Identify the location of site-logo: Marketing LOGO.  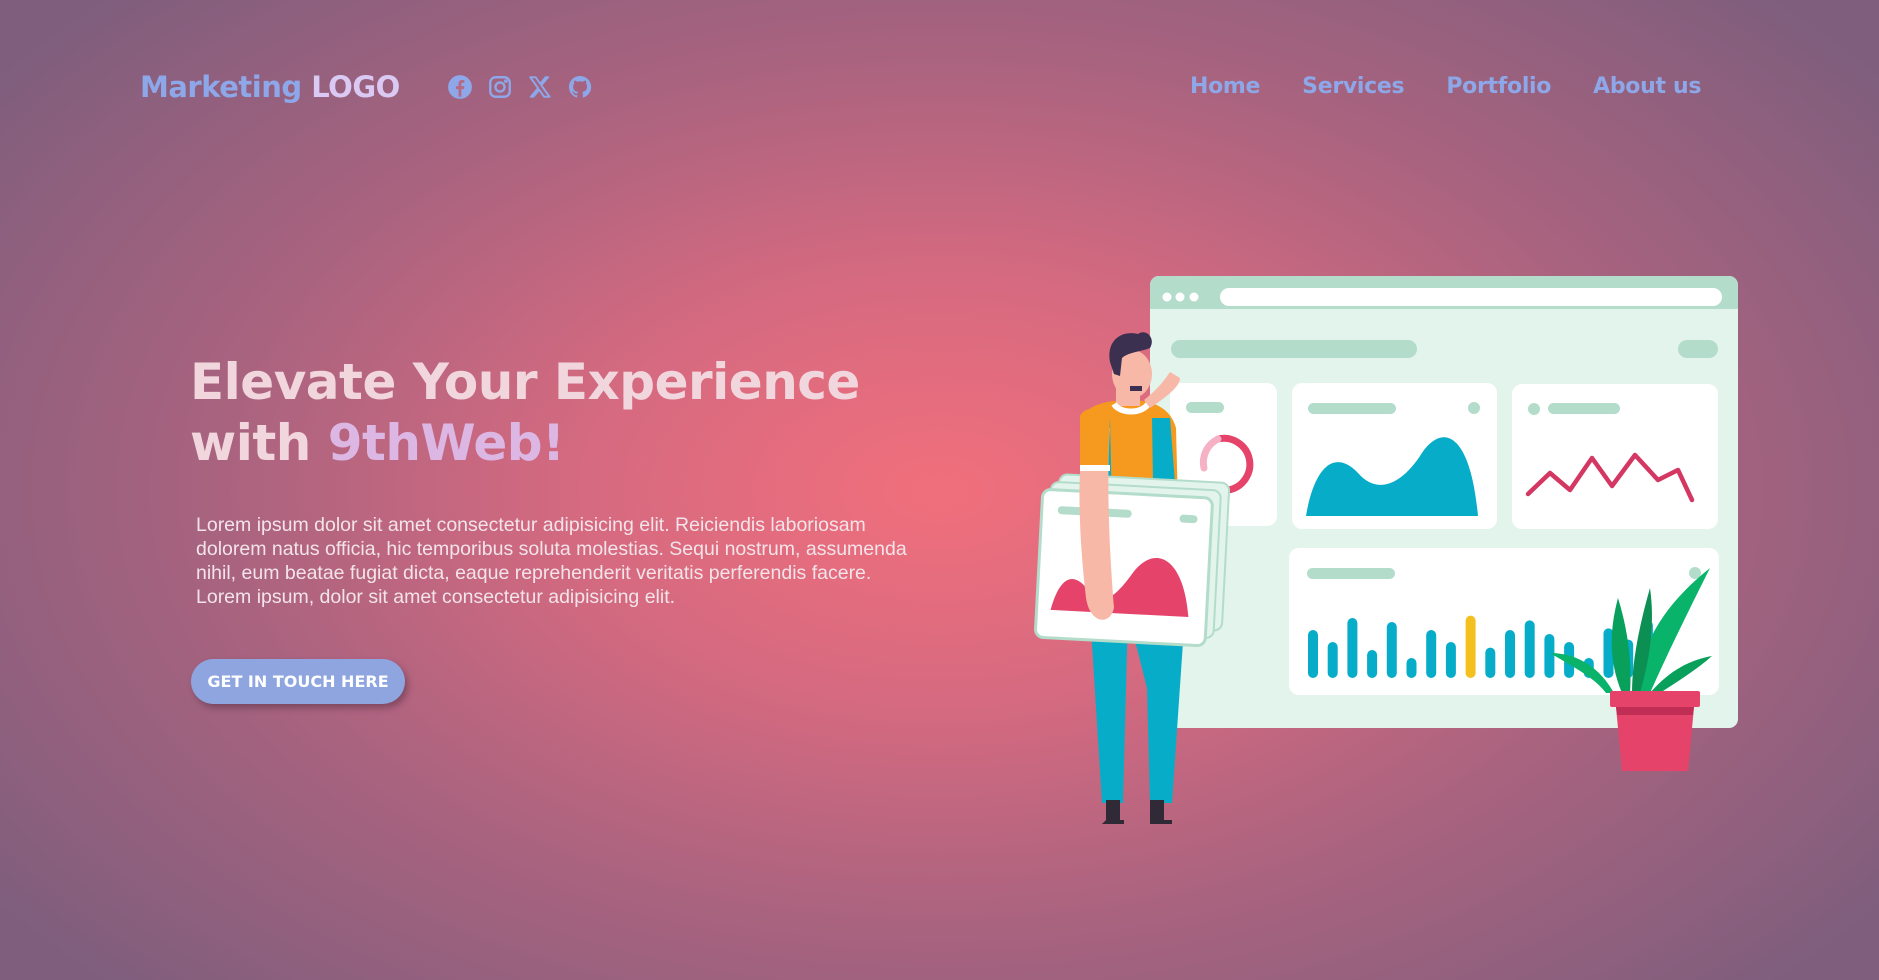
(270, 87).